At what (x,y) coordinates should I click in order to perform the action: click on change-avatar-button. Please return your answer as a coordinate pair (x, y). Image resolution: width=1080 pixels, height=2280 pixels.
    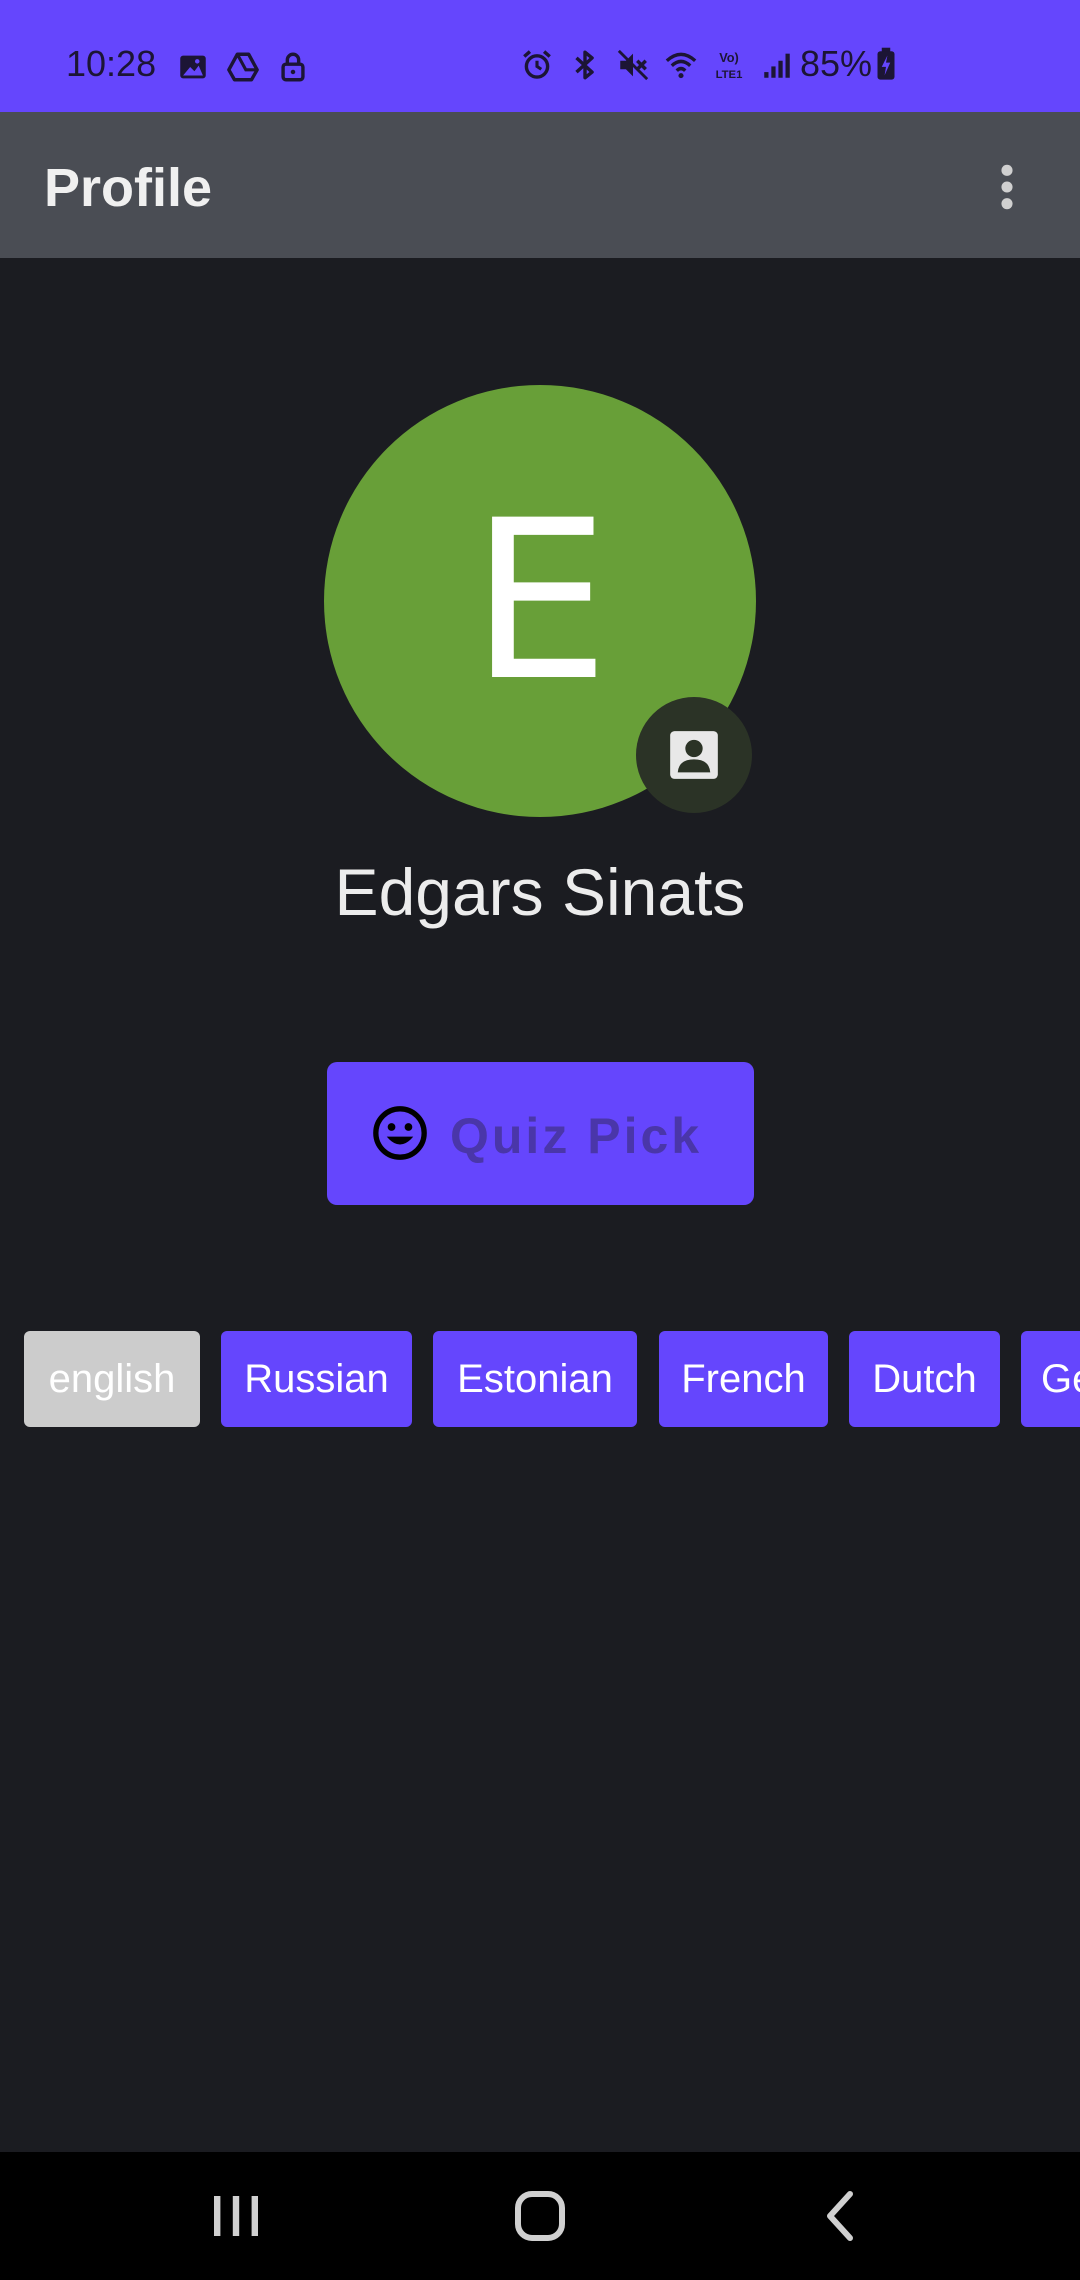
    Looking at the image, I should click on (694, 755).